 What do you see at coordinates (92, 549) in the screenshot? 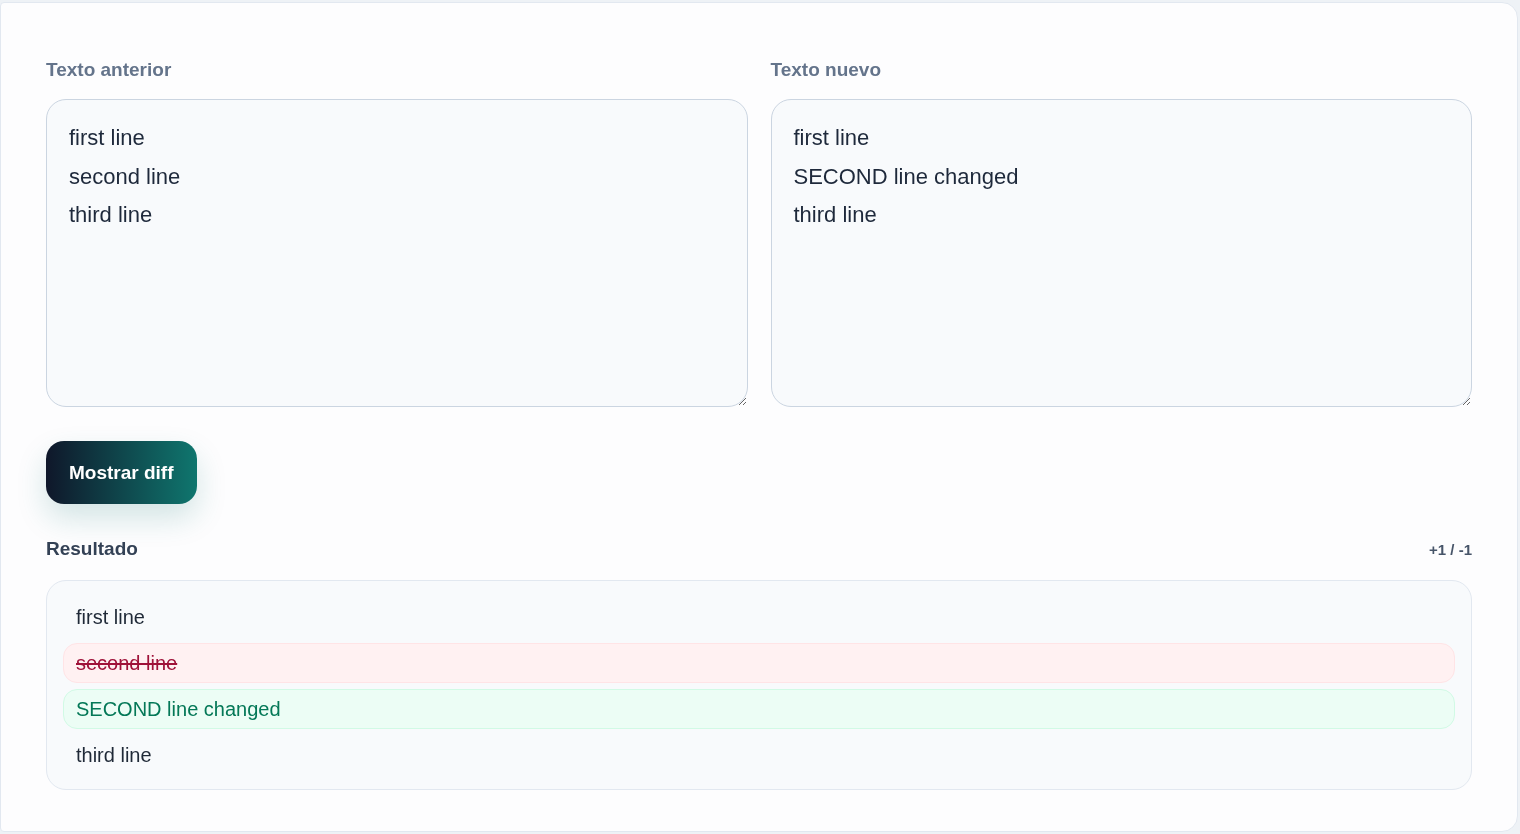
I see `result-title: Resultado` at bounding box center [92, 549].